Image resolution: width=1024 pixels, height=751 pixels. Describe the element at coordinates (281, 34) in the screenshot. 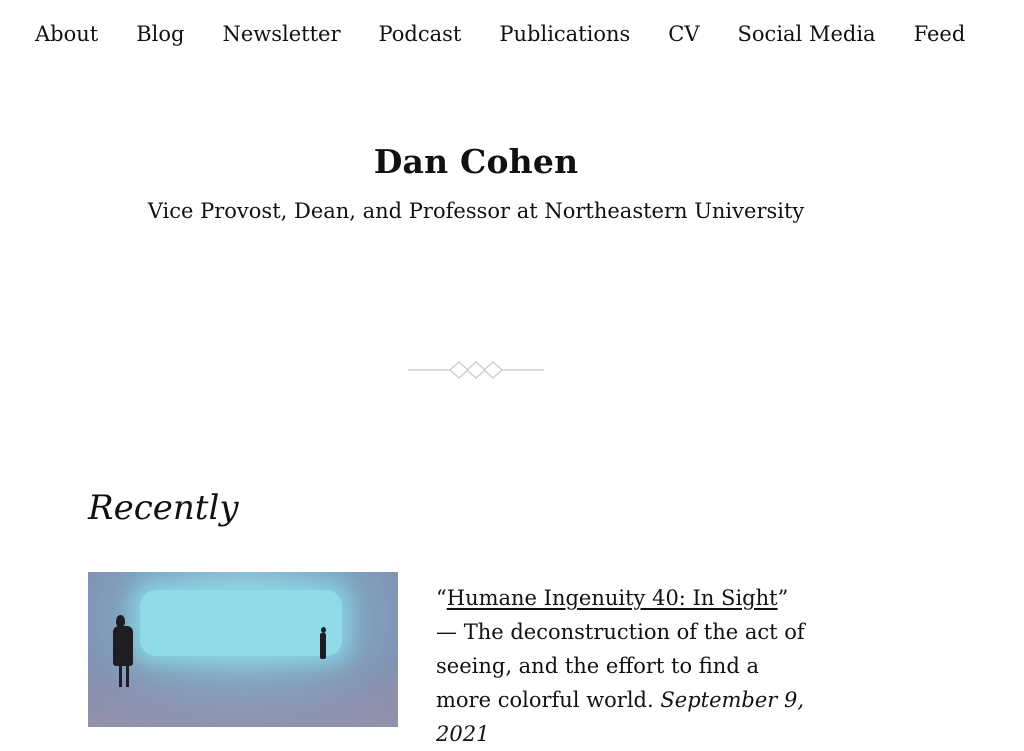

I see `nav-link-newsletter: Newsletter` at that location.